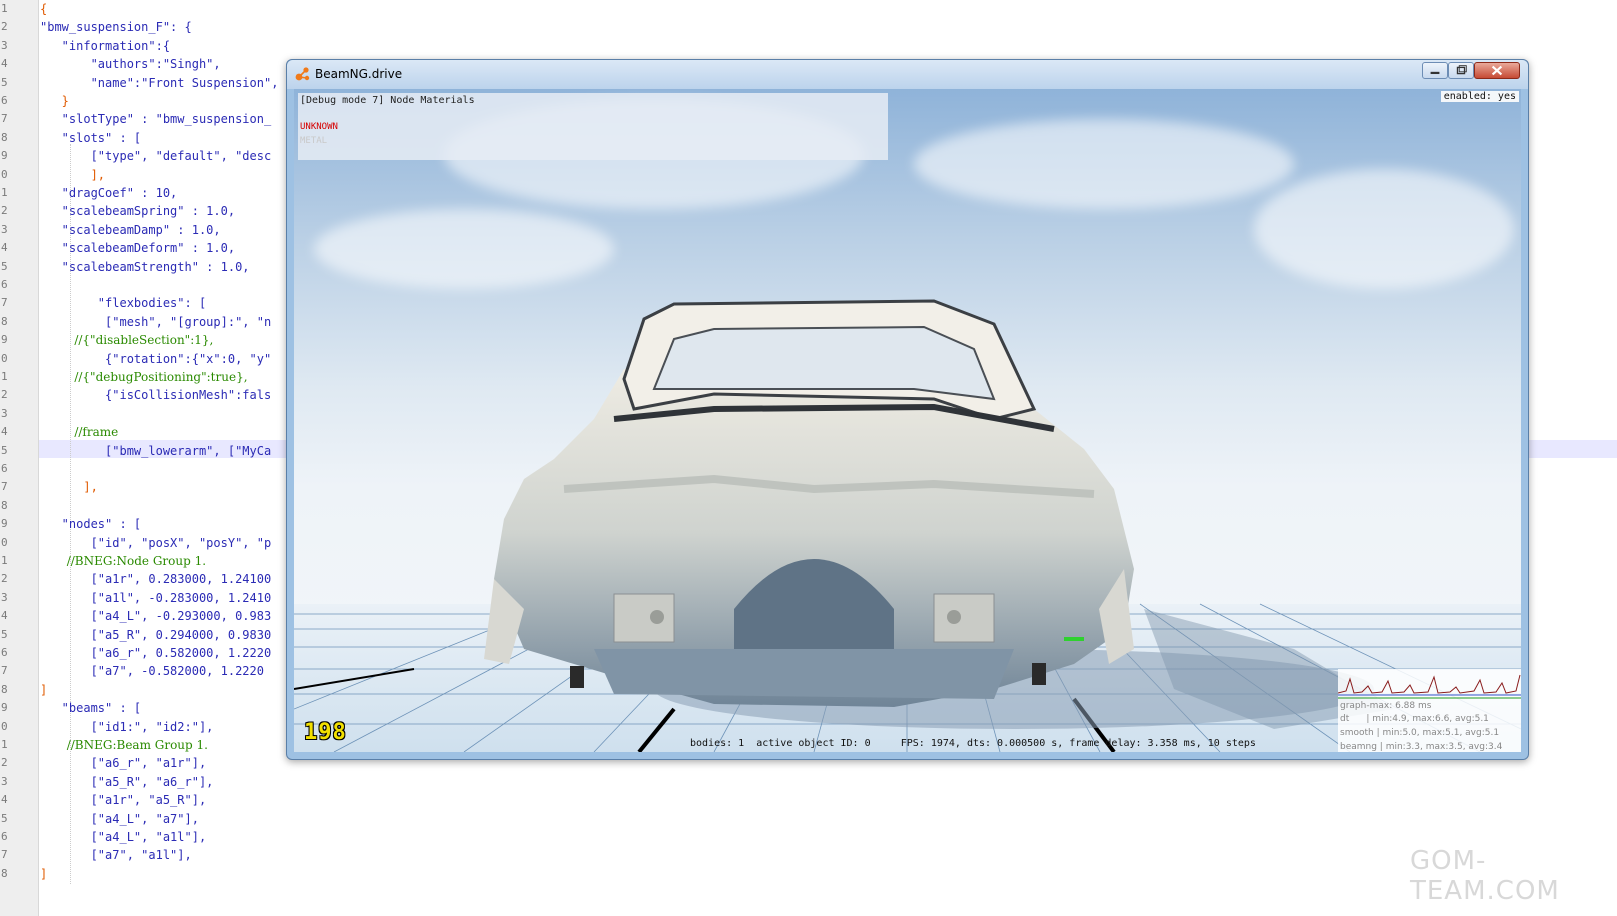 This screenshot has width=1617, height=916. I want to click on code-line: ["a6_r", 0.582000, 1.2220, so click(156, 653).